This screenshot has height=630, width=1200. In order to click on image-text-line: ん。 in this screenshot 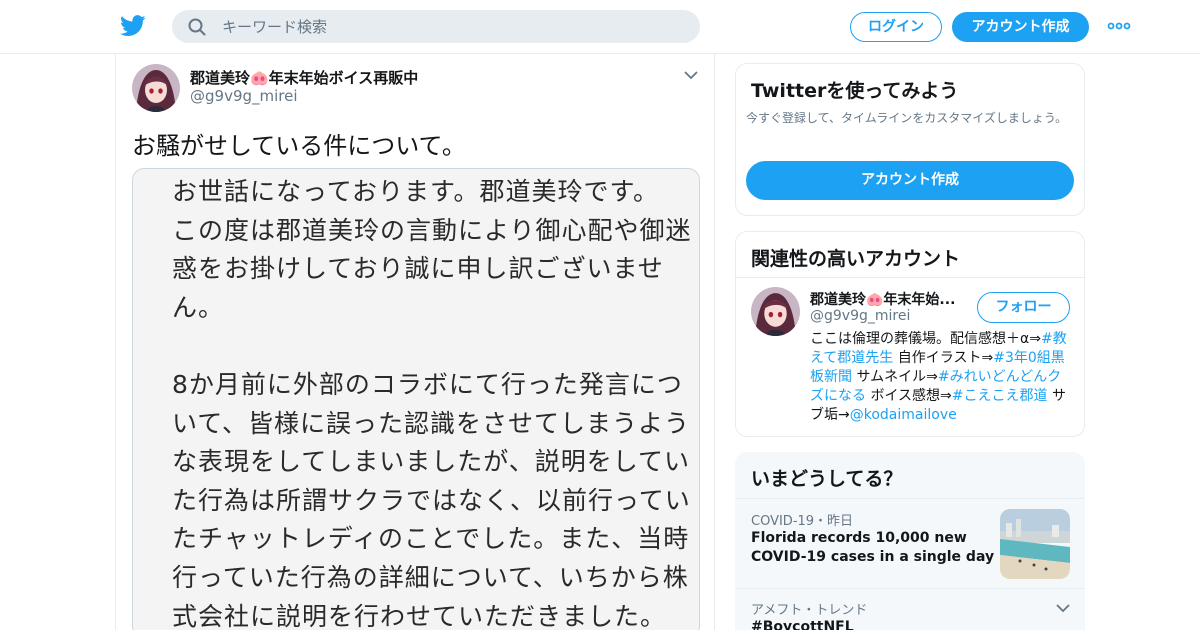, I will do `click(198, 307)`.